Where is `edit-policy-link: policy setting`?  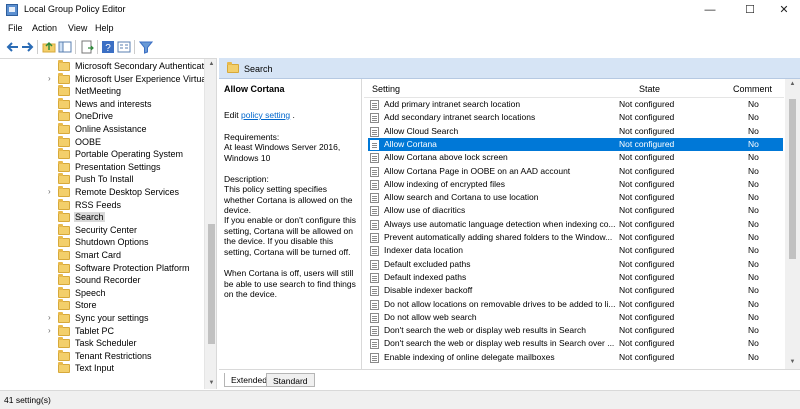
edit-policy-link: policy setting is located at coordinates (265, 115).